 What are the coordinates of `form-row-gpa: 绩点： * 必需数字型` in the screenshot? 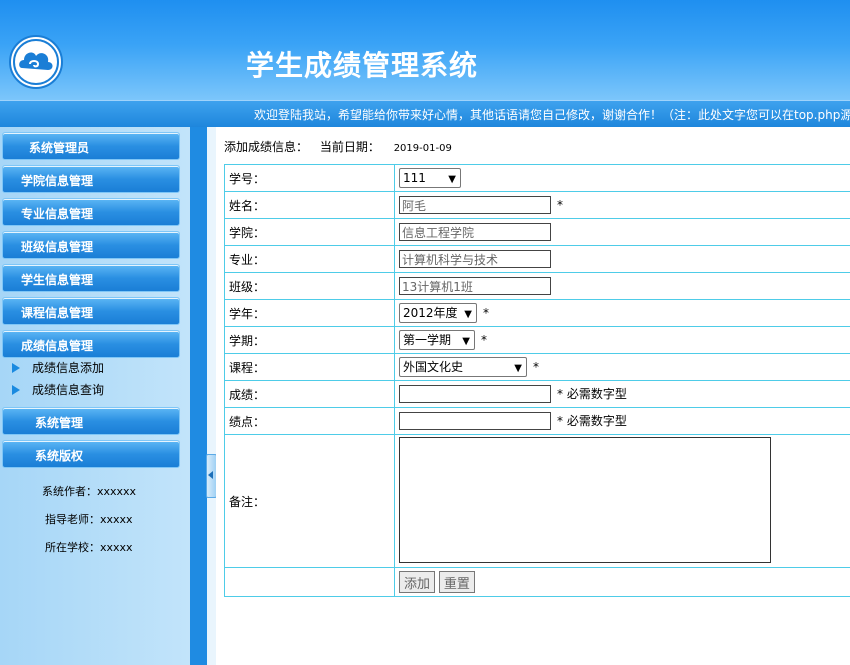 It's located at (537, 421).